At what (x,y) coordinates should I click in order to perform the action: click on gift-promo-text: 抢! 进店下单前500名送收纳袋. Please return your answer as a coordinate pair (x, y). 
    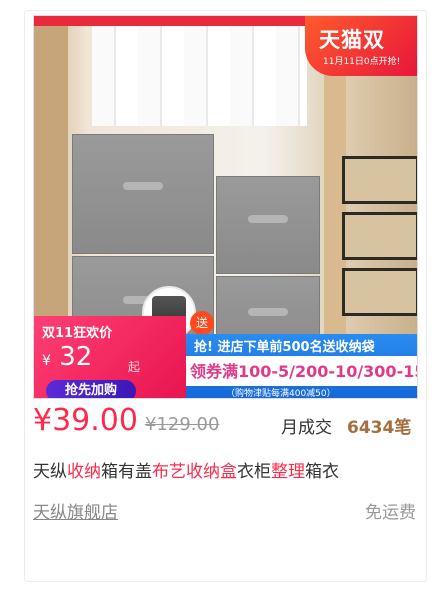
    Looking at the image, I should click on (284, 347).